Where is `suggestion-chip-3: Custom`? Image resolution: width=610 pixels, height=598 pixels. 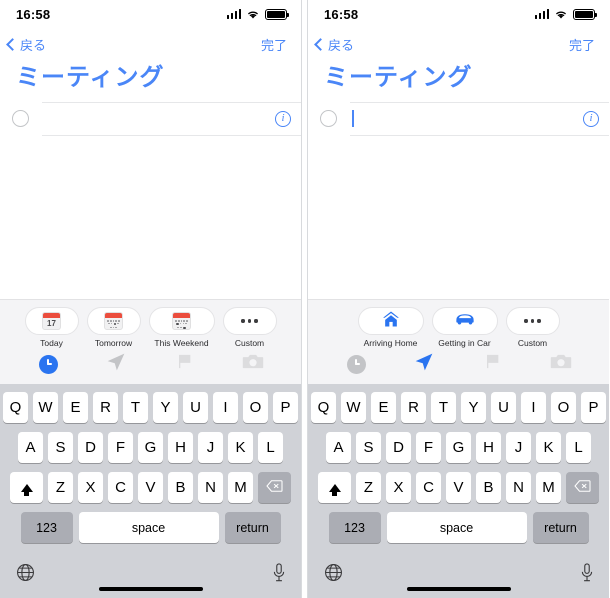
suggestion-chip-3: Custom is located at coordinates (249, 327).